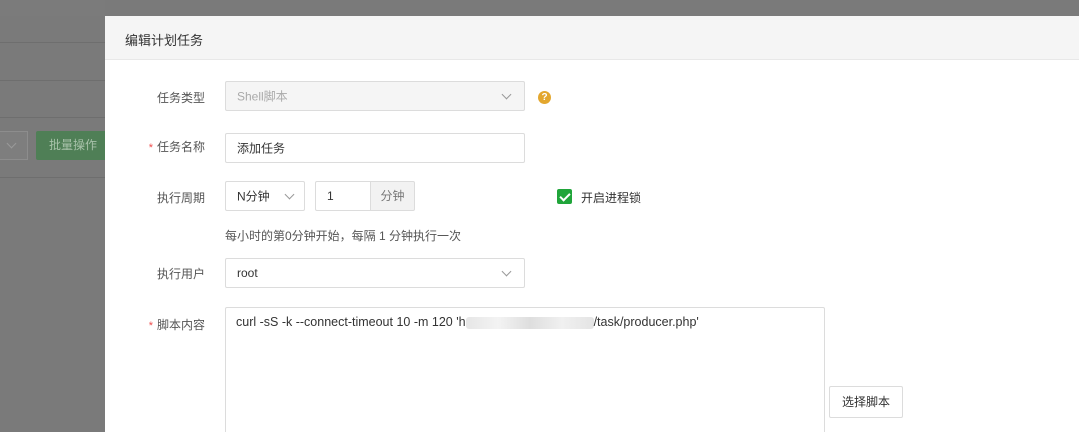 The image size is (1079, 432). Describe the element at coordinates (564, 196) in the screenshot. I see `process-lock-checkbox` at that location.